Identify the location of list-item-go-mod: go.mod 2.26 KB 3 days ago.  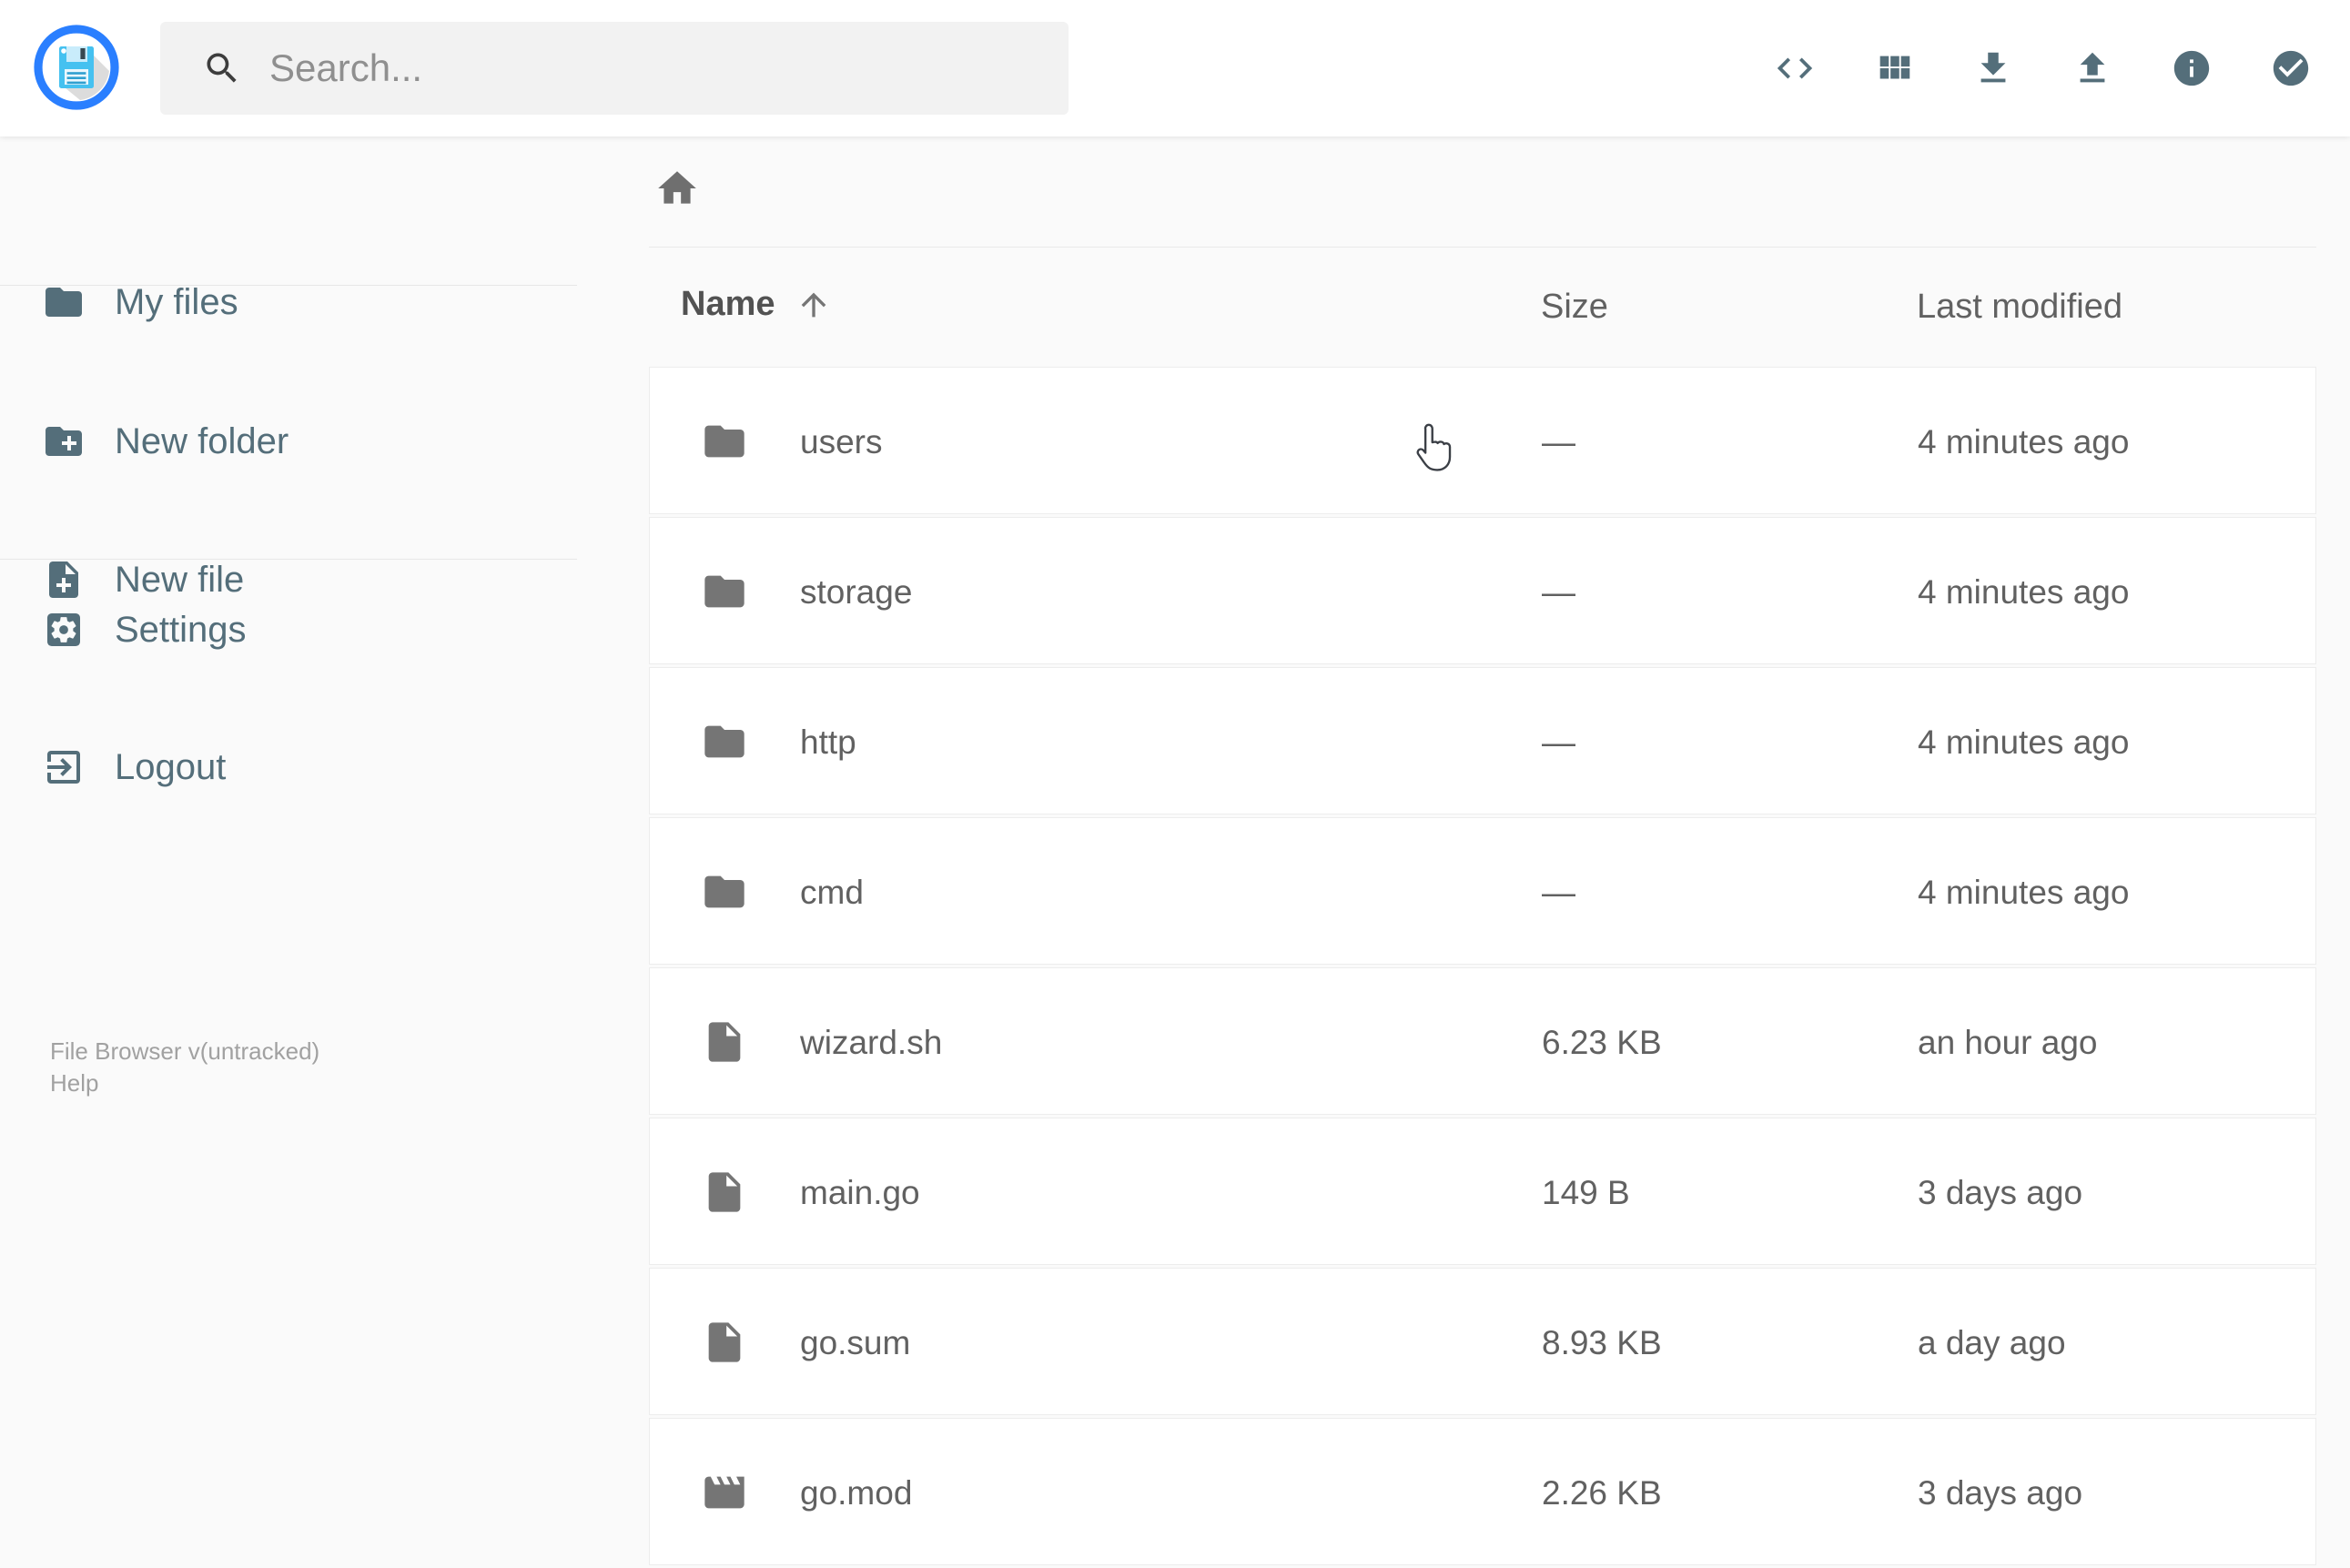
(1482, 1491).